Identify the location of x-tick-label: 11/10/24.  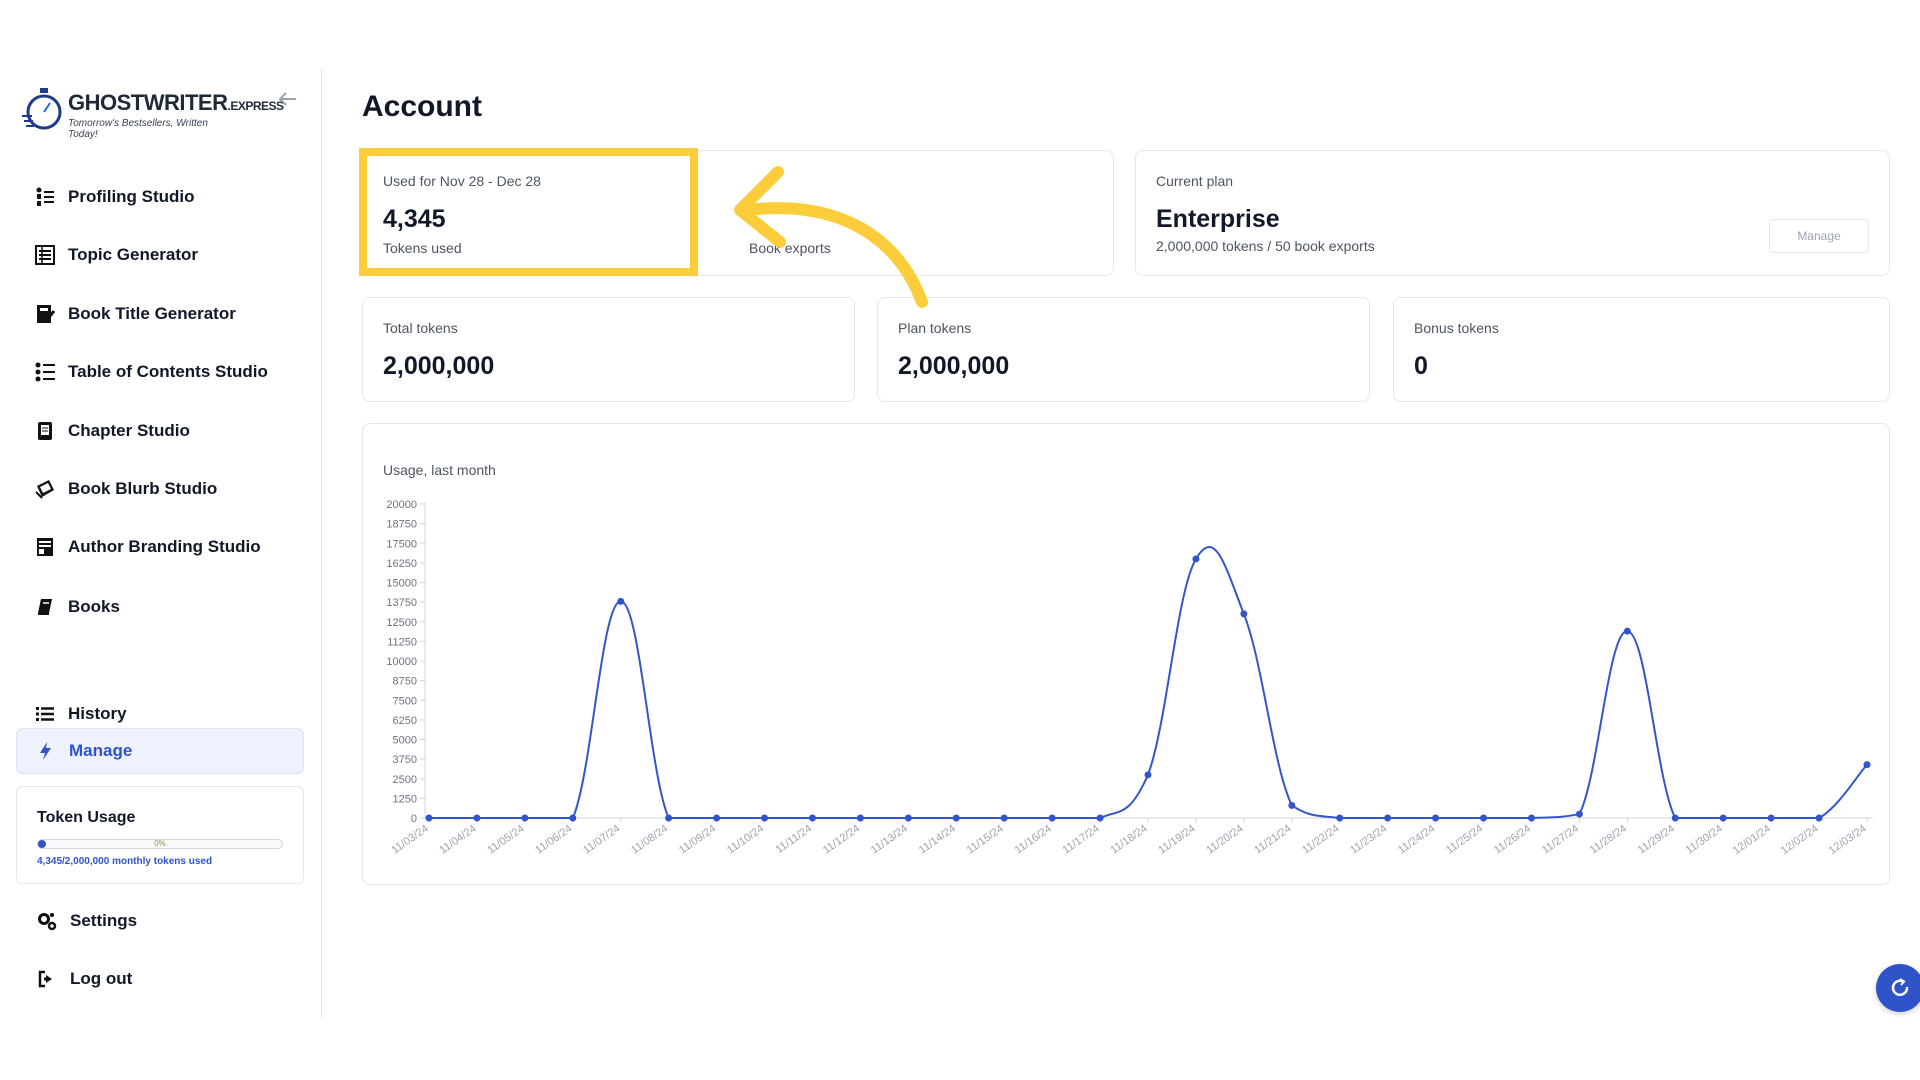
(745, 840).